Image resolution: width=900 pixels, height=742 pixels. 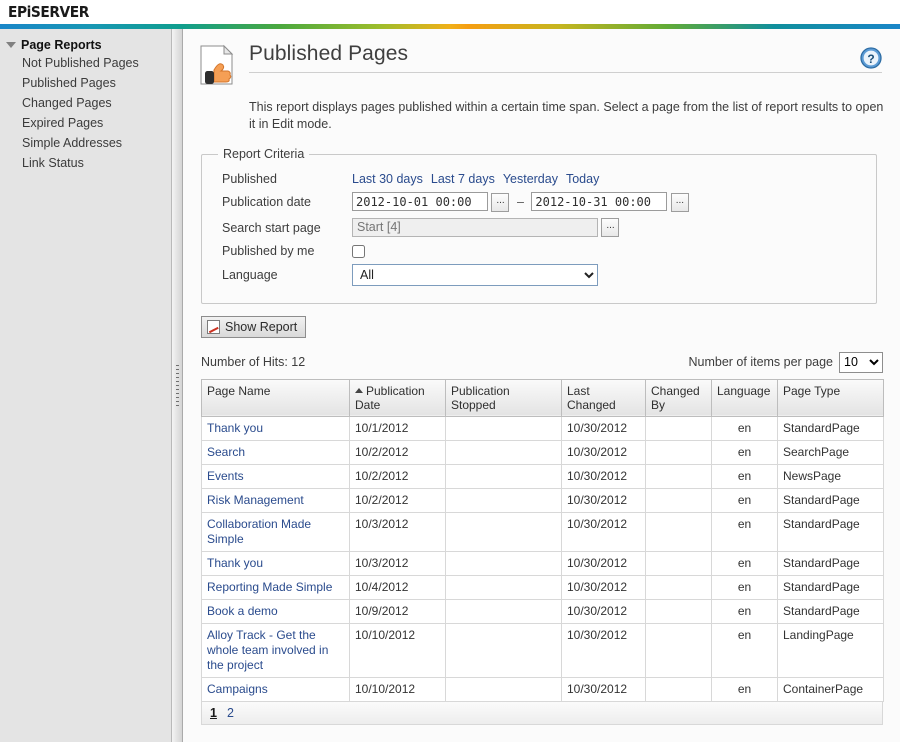 What do you see at coordinates (358, 251) in the screenshot?
I see `published-by-me-checkbox` at bounding box center [358, 251].